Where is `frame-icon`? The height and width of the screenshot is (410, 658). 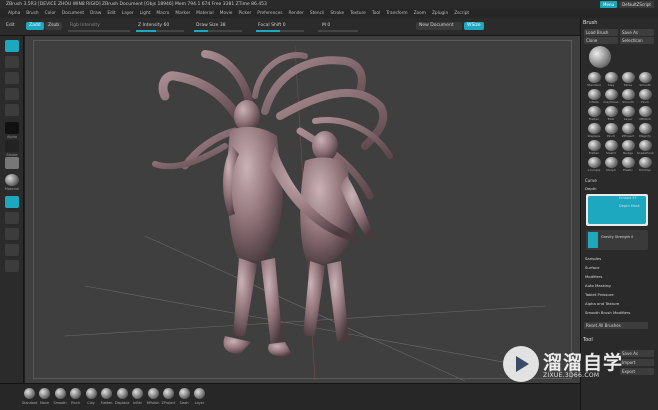
frame-icon is located at coordinates (12, 266).